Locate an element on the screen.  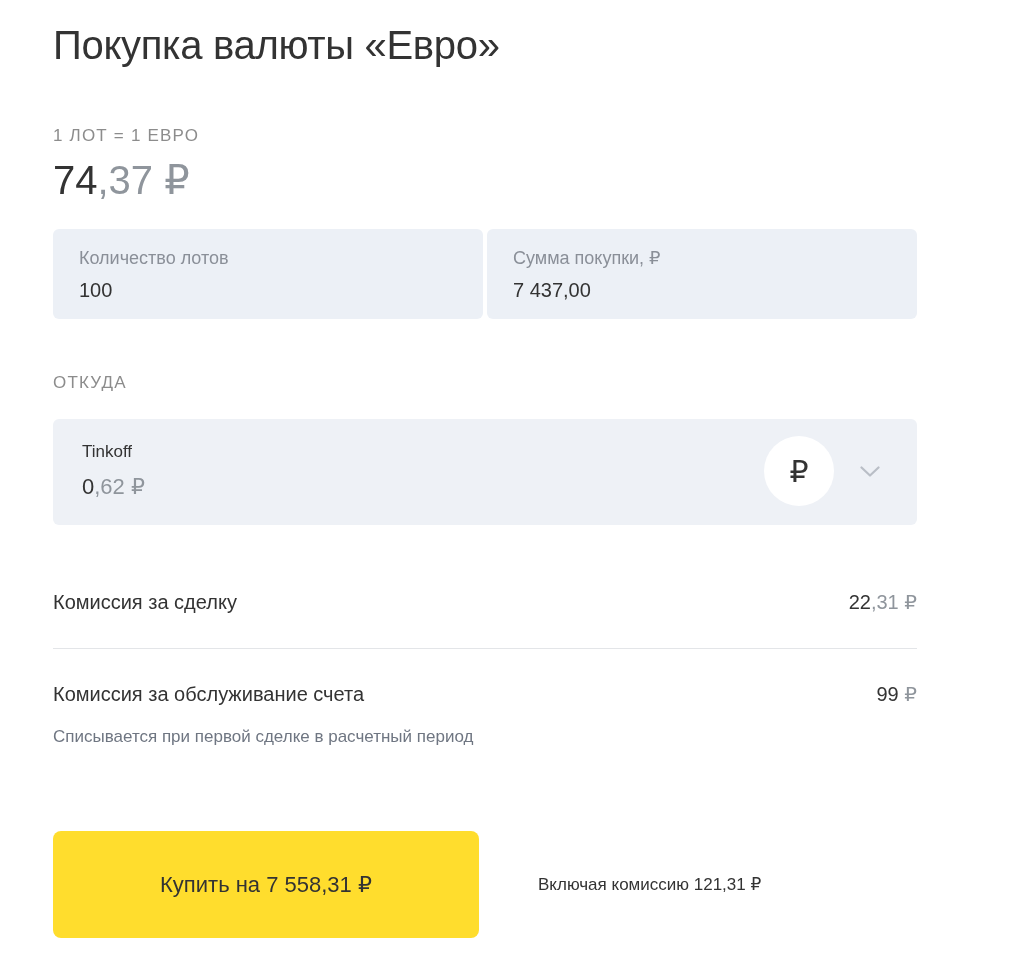
fee-amount: 99 ₽ is located at coordinates (896, 694).